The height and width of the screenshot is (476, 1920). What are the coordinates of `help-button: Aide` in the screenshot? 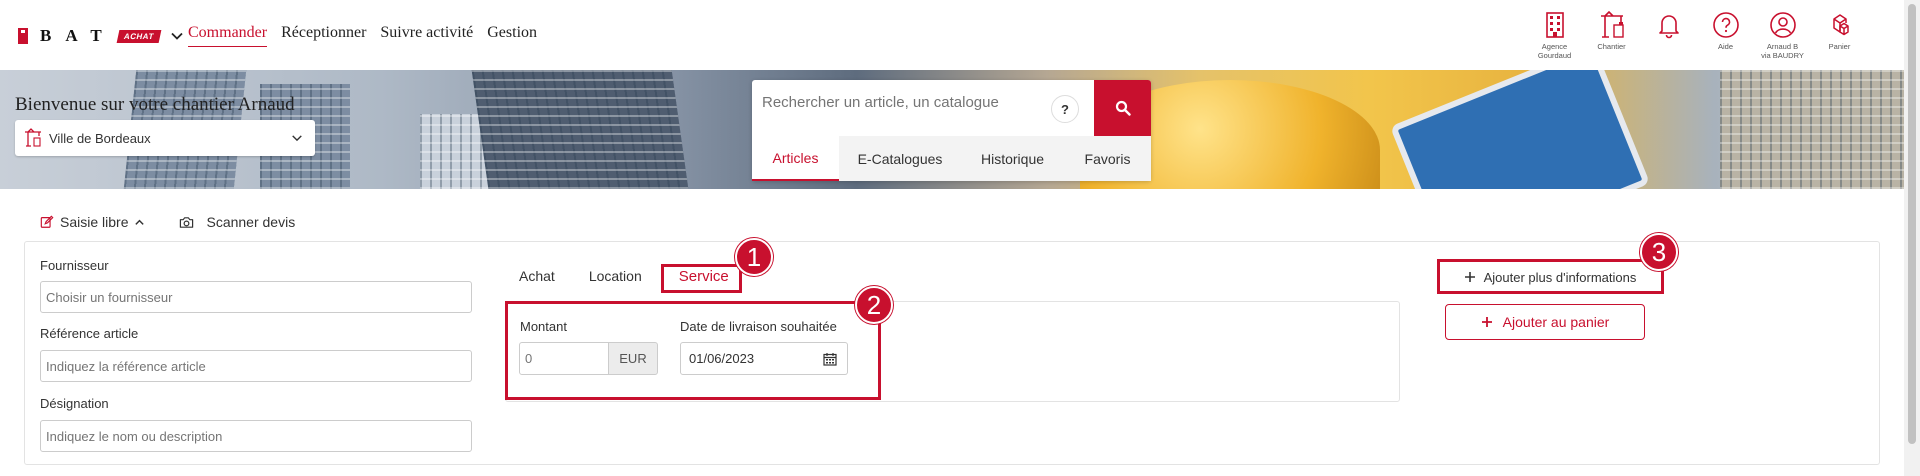 It's located at (1725, 35).